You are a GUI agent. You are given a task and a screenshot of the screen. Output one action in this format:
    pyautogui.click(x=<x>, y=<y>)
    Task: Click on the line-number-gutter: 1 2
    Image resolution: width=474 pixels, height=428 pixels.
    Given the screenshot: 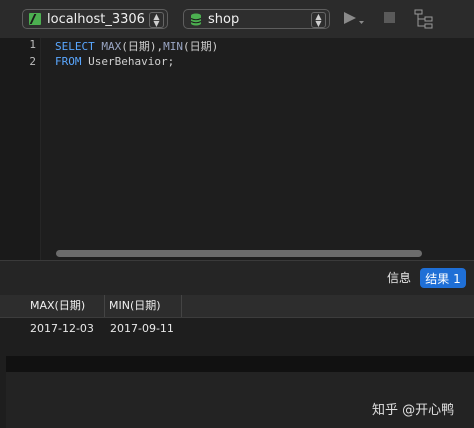 What is the action you would take?
    pyautogui.click(x=20, y=149)
    